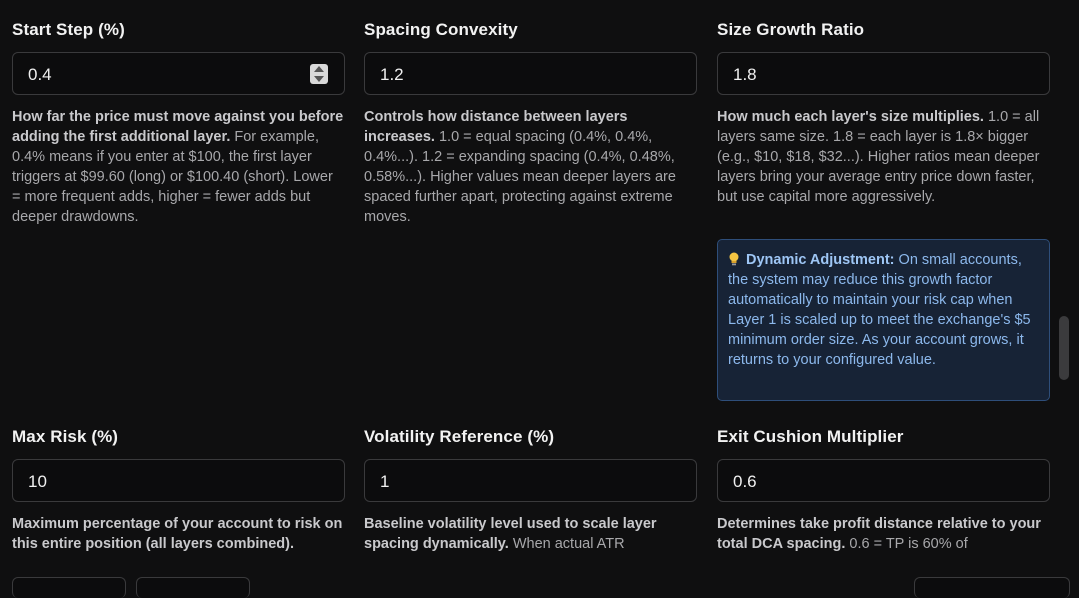  I want to click on spacing-convexity-label: Spacing Convexity, so click(441, 29).